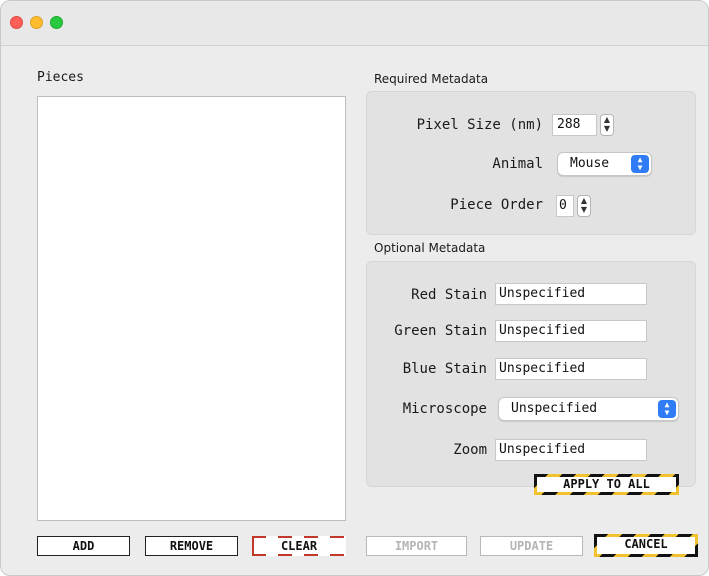 Image resolution: width=709 pixels, height=576 pixels. What do you see at coordinates (565, 206) in the screenshot?
I see `piece-order-input: 0` at bounding box center [565, 206].